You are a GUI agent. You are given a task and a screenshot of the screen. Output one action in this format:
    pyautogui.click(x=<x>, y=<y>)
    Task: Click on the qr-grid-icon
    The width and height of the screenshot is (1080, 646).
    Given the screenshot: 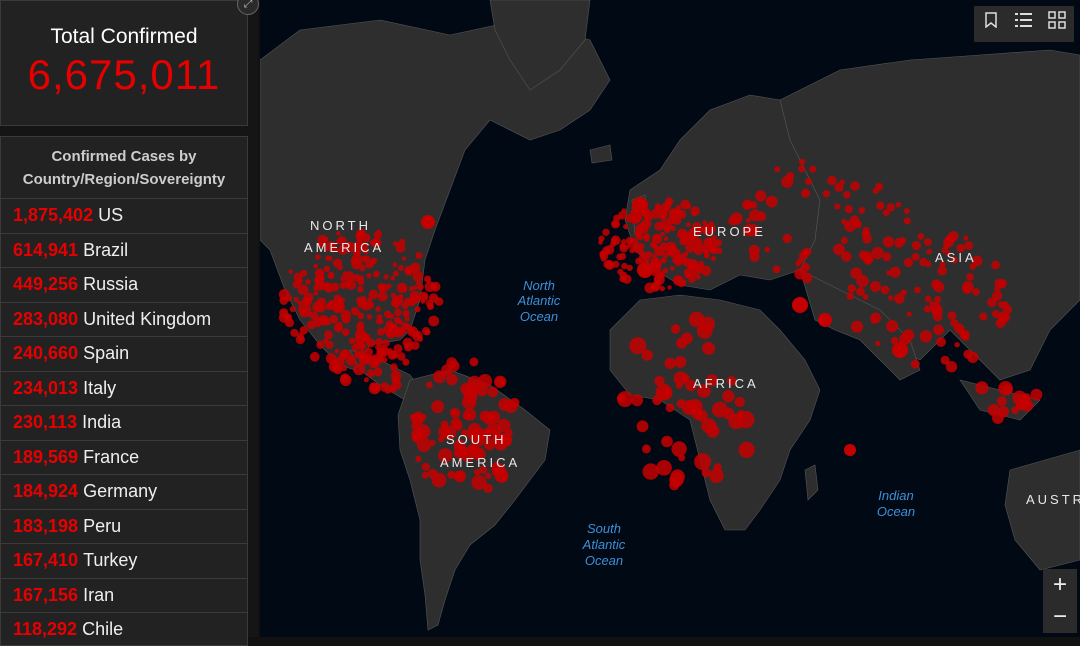 What is the action you would take?
    pyautogui.click(x=1057, y=24)
    